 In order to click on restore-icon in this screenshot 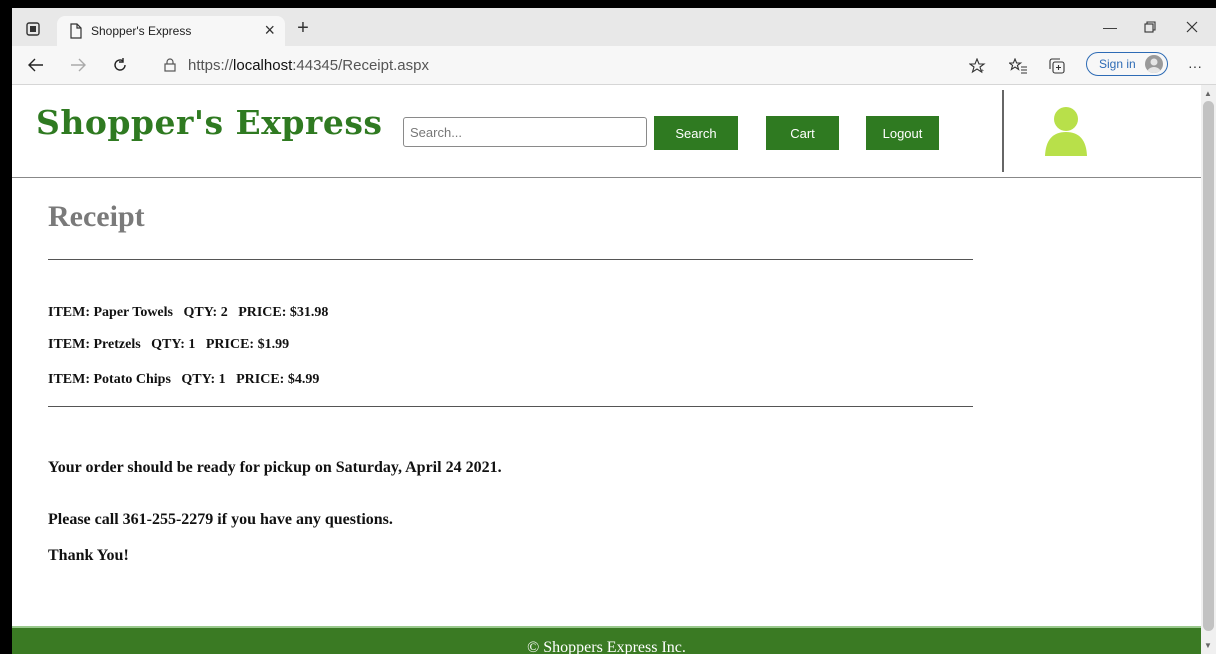, I will do `click(1150, 27)`.